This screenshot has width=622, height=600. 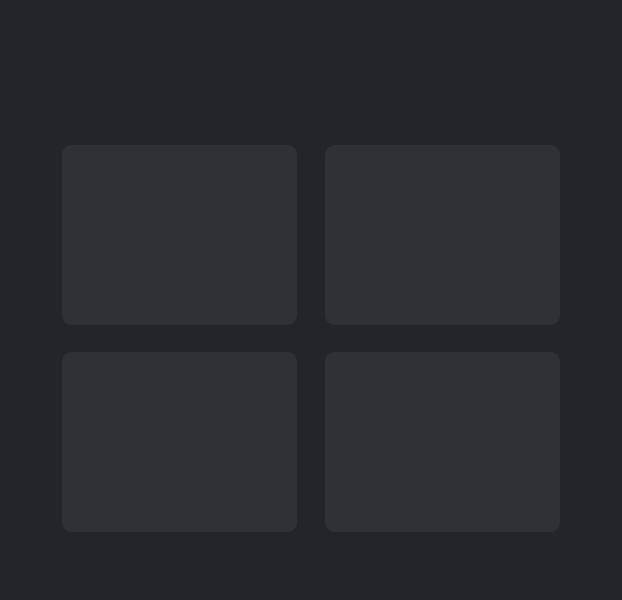 What do you see at coordinates (179, 442) in the screenshot?
I see `tile-bottom-left` at bounding box center [179, 442].